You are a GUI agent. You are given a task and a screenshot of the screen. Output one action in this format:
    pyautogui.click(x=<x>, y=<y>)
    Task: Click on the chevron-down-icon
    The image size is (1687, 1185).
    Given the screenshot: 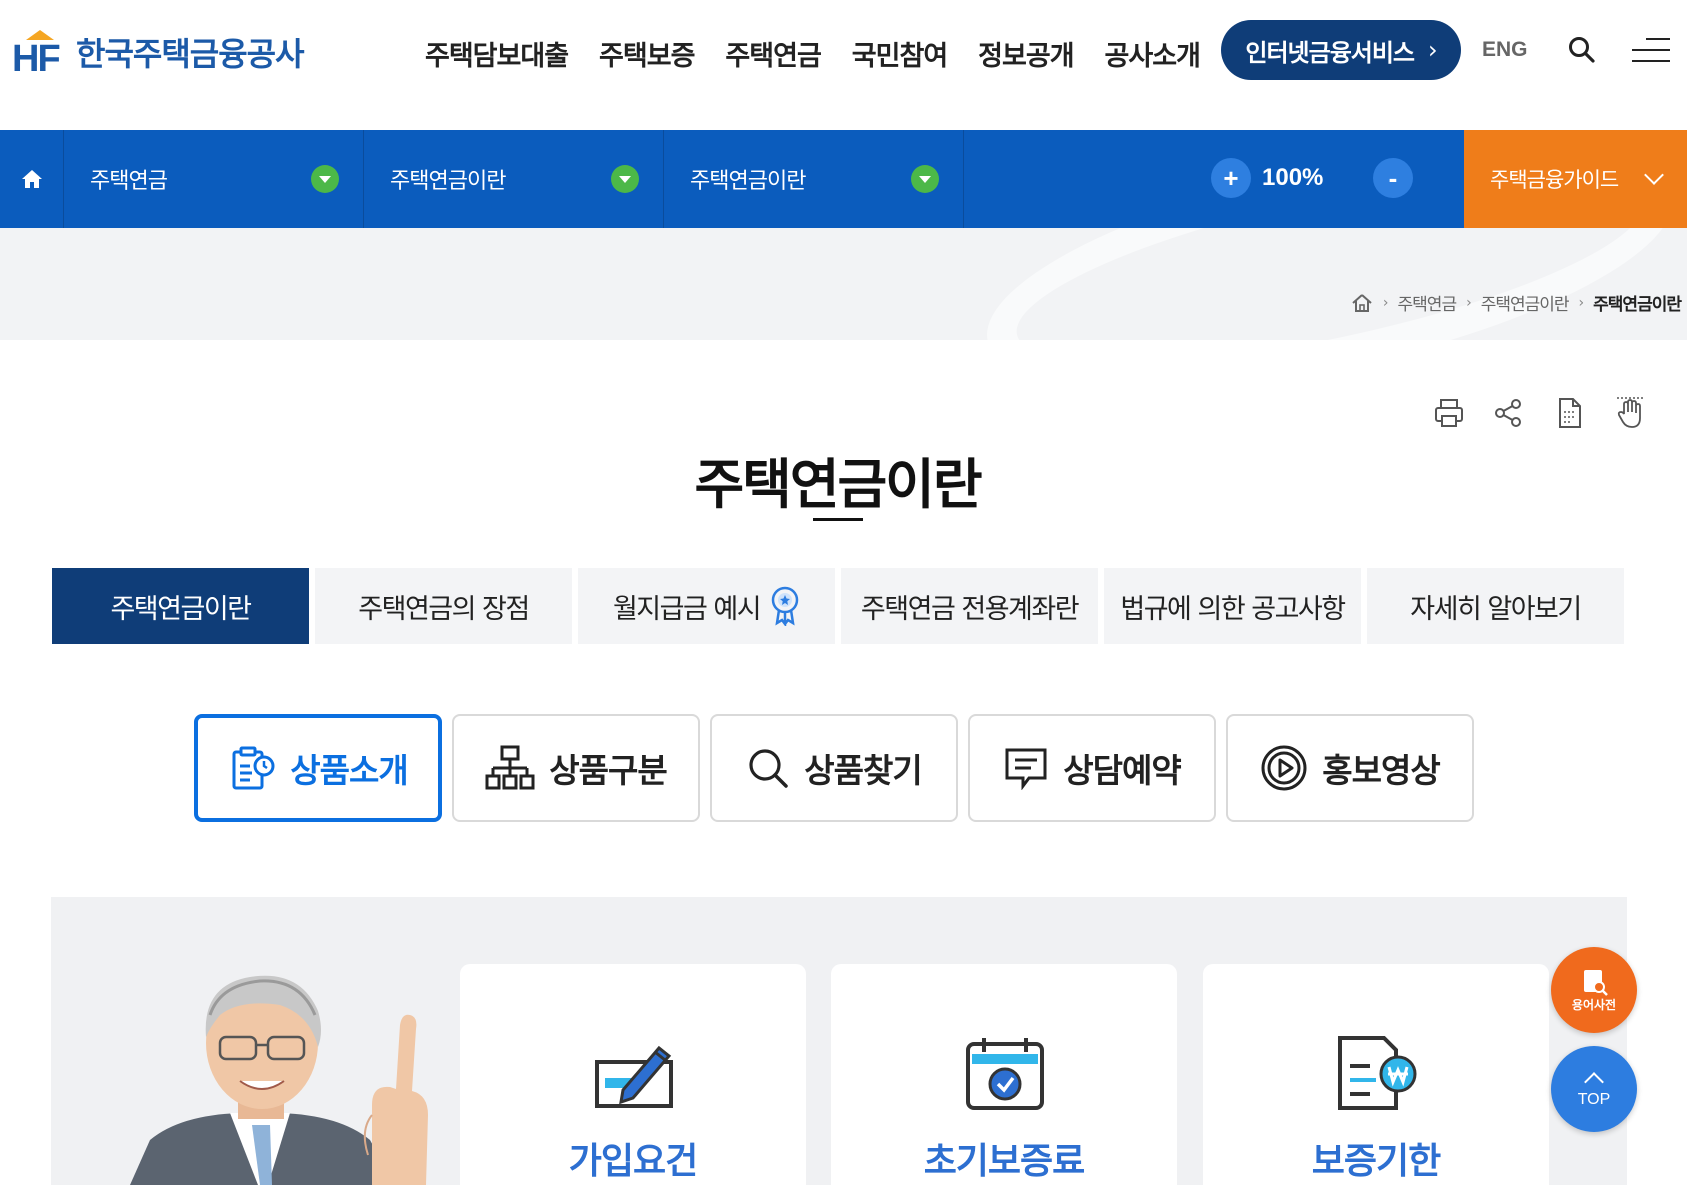 What is the action you would take?
    pyautogui.click(x=1654, y=175)
    